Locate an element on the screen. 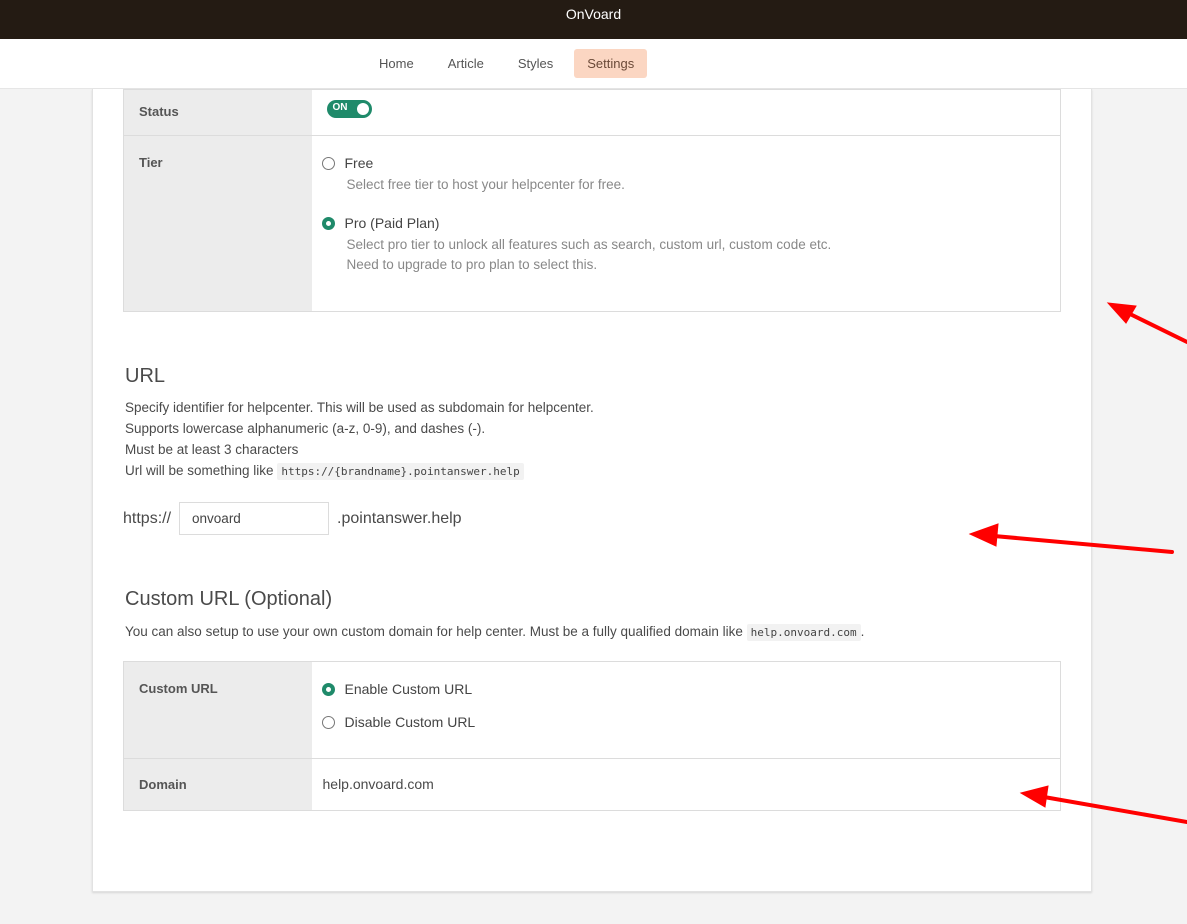 This screenshot has height=924, width=1187. status-label: Status is located at coordinates (217, 112).